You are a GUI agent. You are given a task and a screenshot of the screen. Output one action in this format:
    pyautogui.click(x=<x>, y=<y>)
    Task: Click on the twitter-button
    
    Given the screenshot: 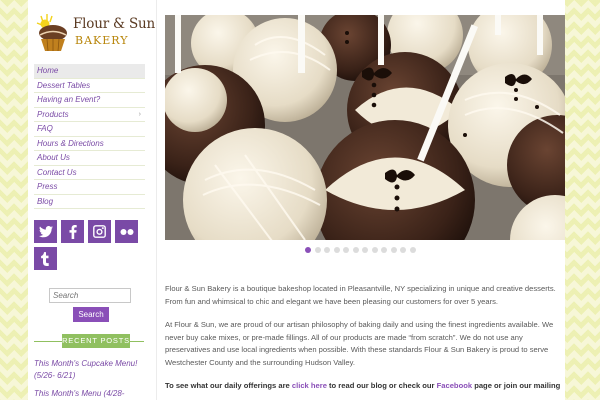 What is the action you would take?
    pyautogui.click(x=45, y=231)
    